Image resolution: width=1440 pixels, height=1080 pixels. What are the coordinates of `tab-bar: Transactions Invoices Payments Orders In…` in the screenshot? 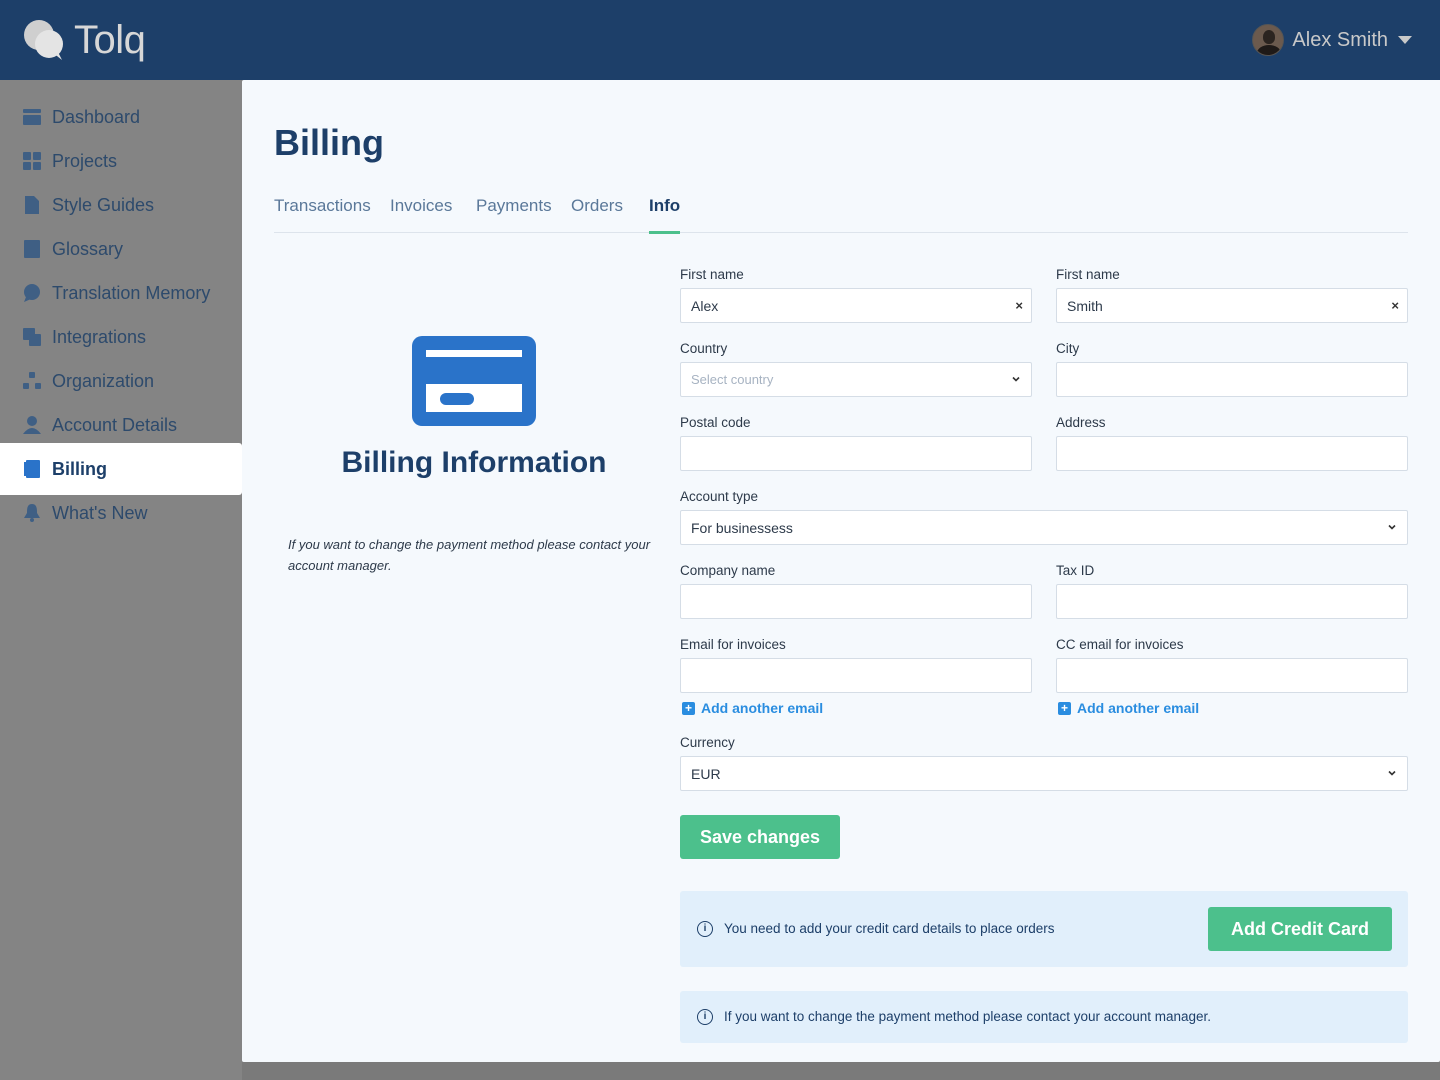 It's located at (841, 215).